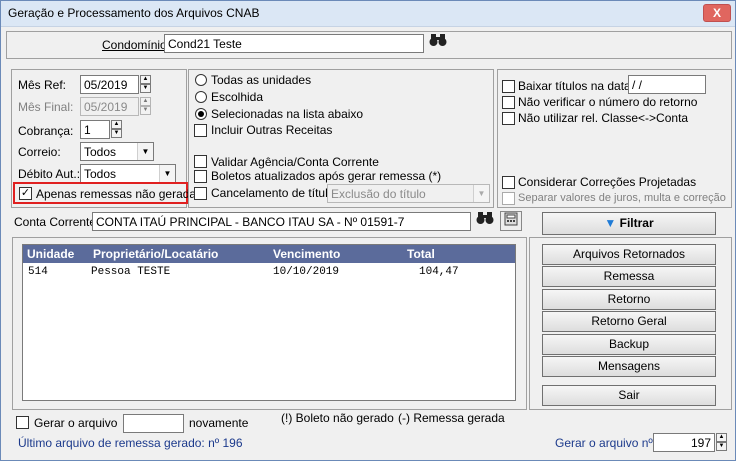 The height and width of the screenshot is (461, 736). What do you see at coordinates (295, 162) in the screenshot?
I see `validar-label: Validar Agência/Conta Corrente` at bounding box center [295, 162].